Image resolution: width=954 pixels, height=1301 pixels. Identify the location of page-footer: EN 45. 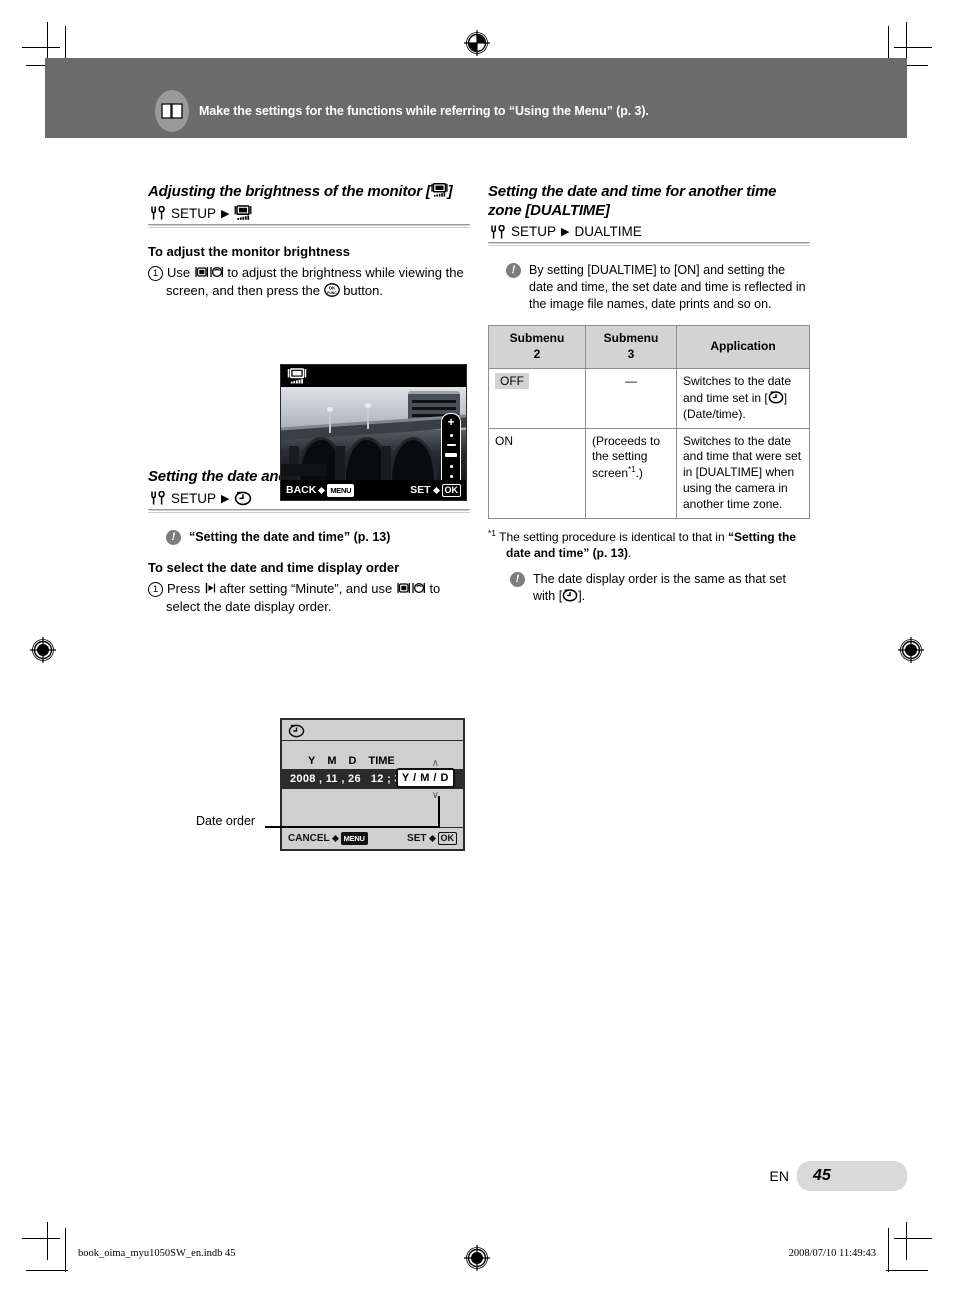
(838, 1176).